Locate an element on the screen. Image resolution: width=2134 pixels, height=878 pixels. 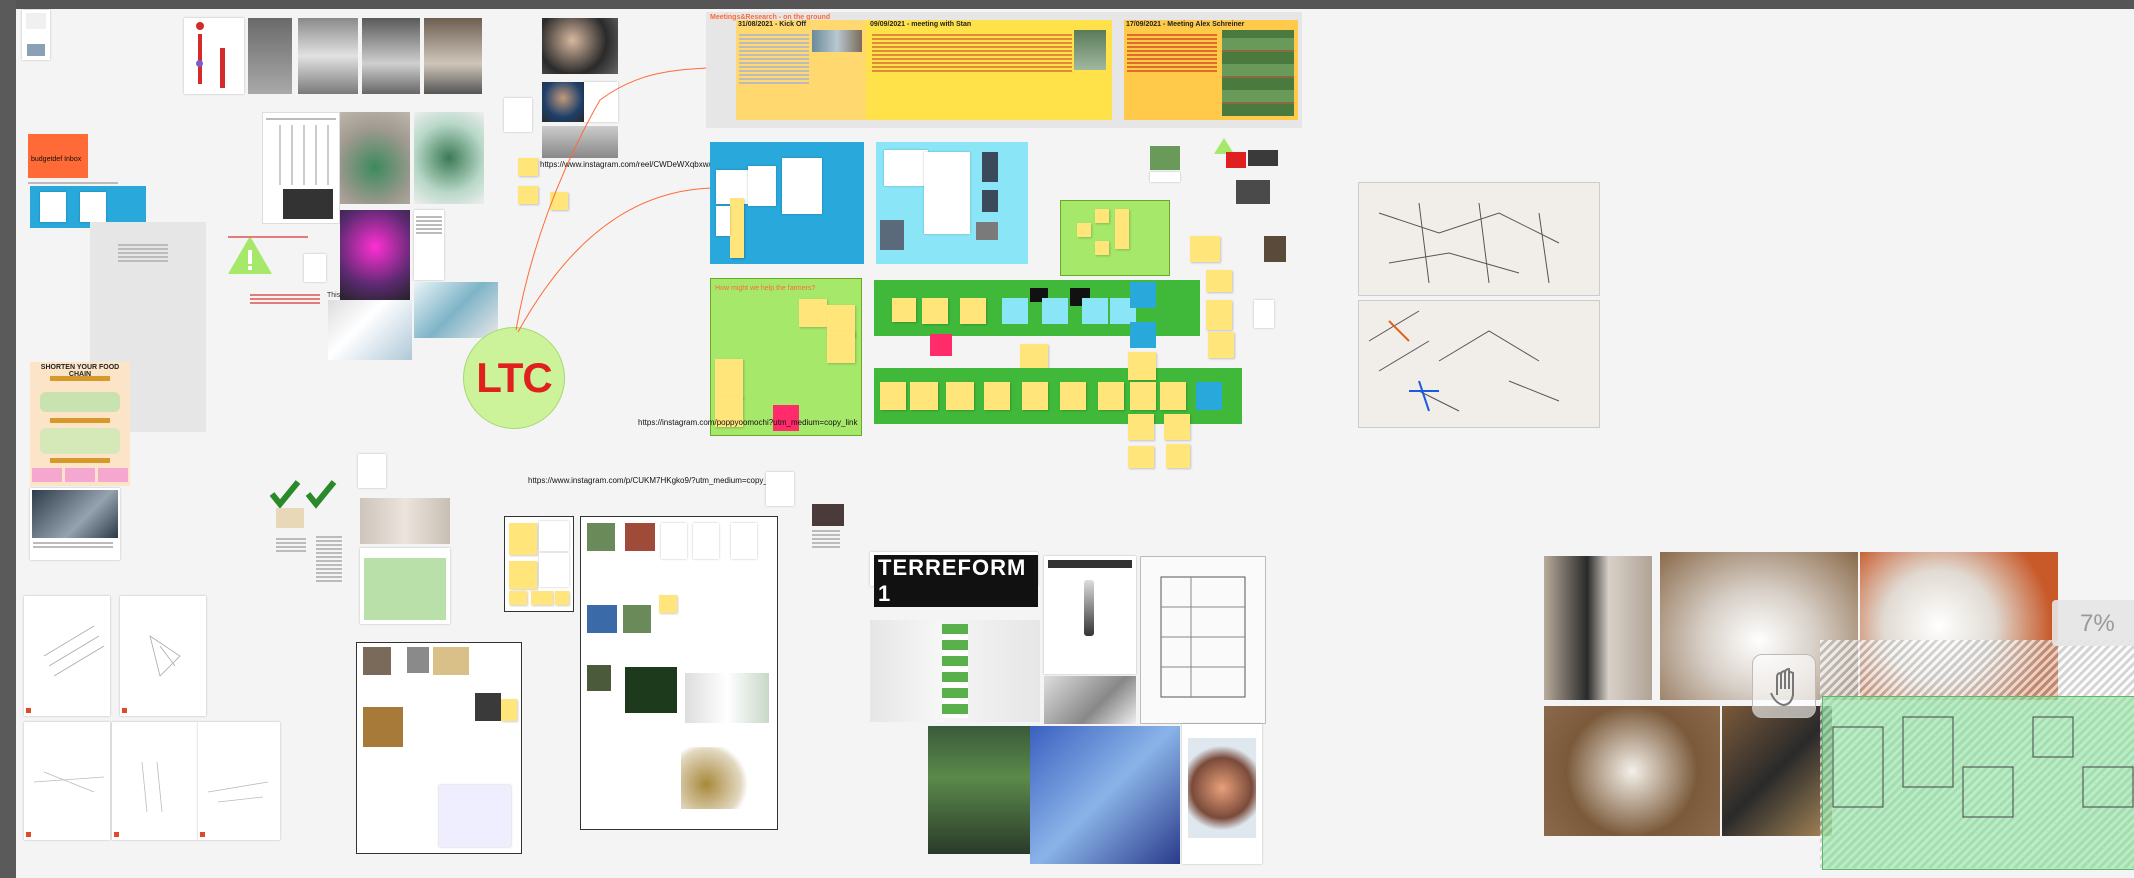
blueprint-photo is located at coordinates (1203, 640).